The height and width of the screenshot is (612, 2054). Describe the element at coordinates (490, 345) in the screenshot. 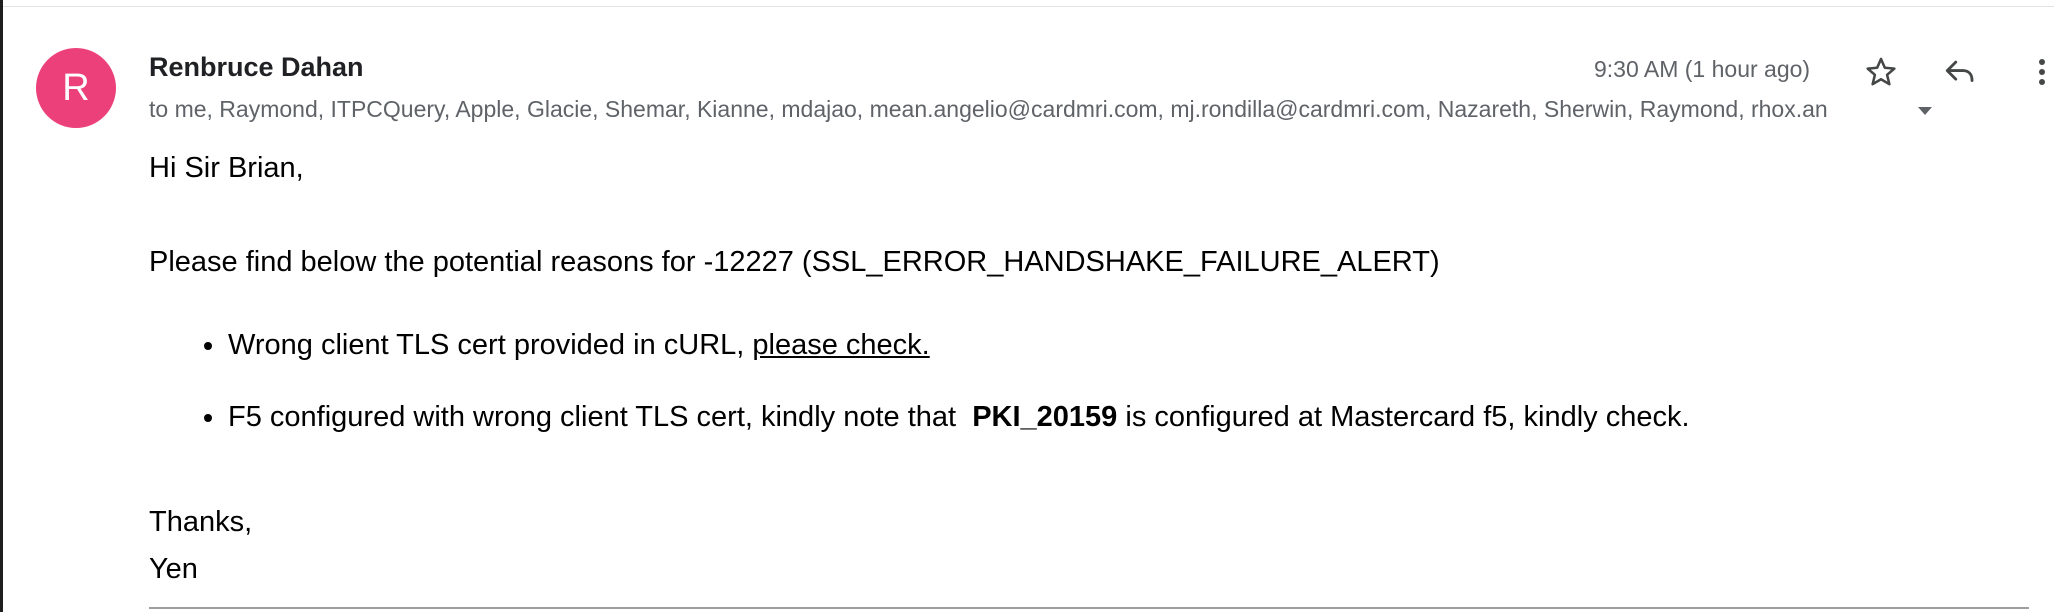

I see `bullet-text: Wrong client TLS cert provided in cURL,` at that location.